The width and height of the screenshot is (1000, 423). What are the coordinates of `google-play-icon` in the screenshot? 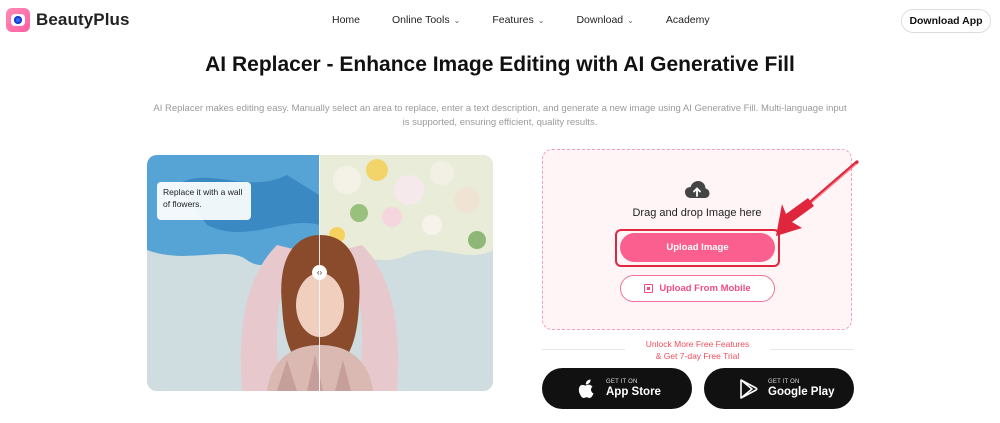 It's located at (749, 388).